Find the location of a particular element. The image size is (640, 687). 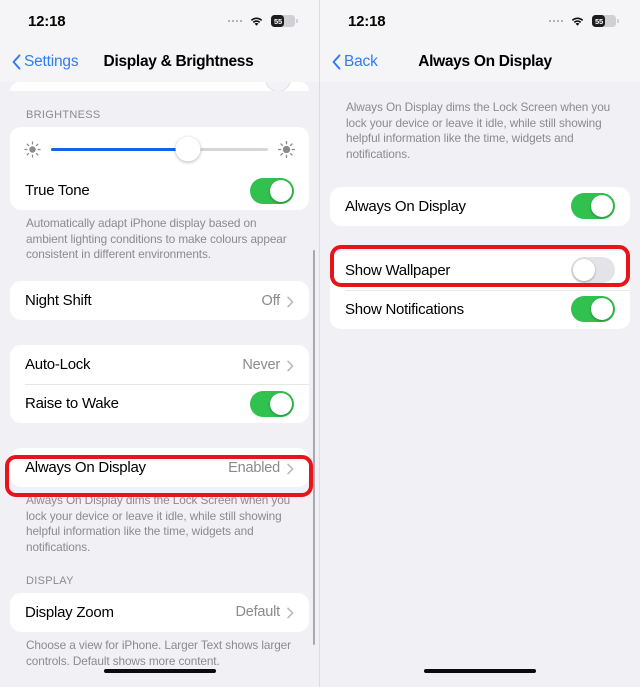

back-button-settings: Settings is located at coordinates (45, 62).